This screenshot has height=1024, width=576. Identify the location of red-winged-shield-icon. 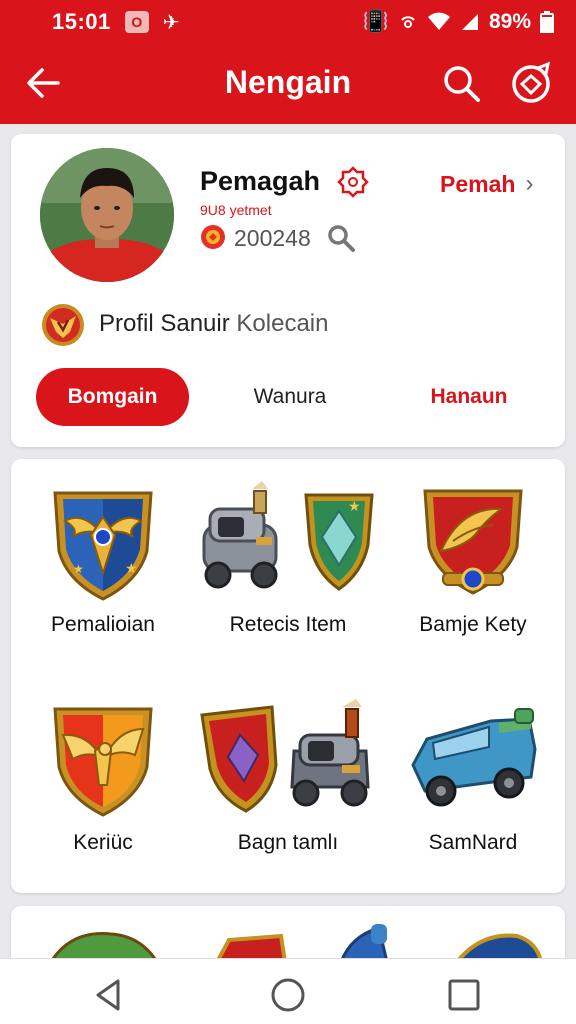
(473, 542).